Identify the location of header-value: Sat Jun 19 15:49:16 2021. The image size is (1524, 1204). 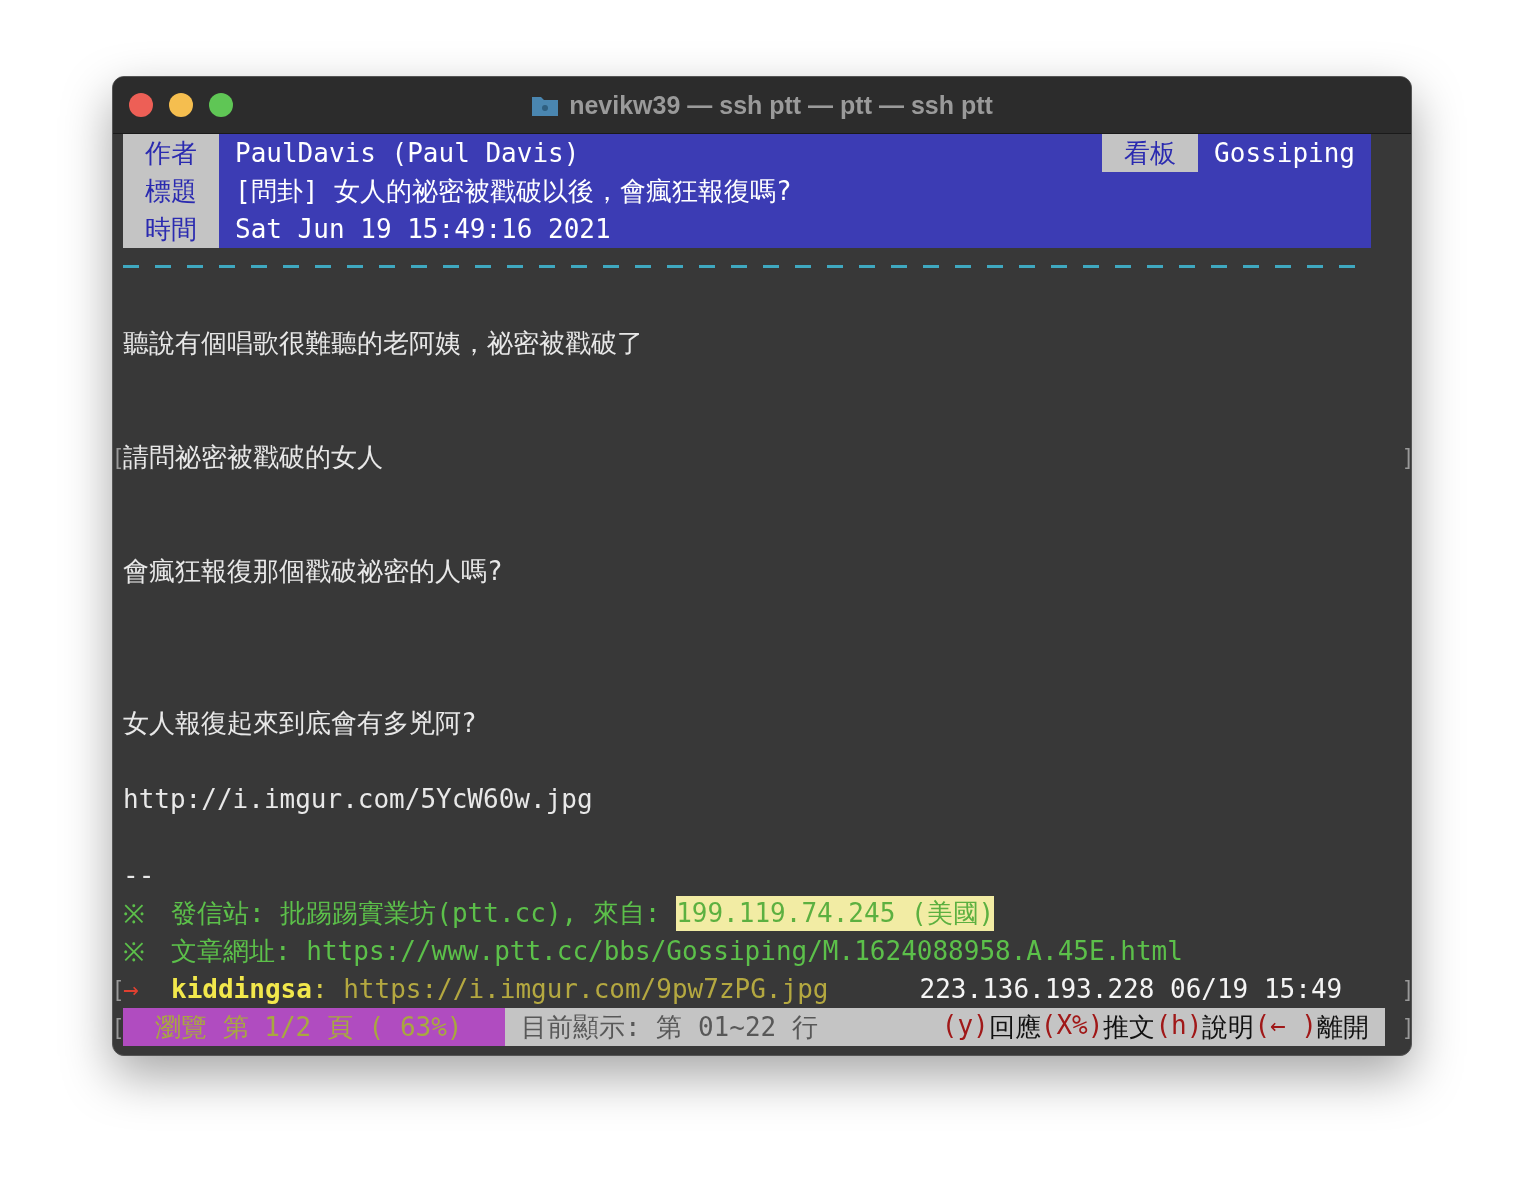
(423, 229).